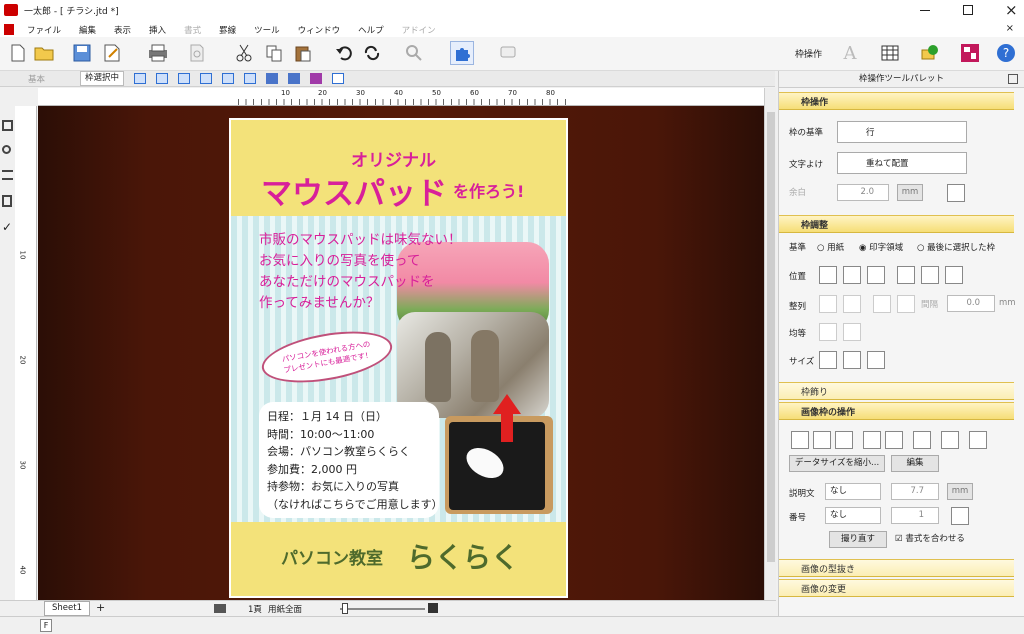 The image size is (1024, 634). Describe the element at coordinates (1013, 79) in the screenshot. I see `palette-menu-icon` at that location.